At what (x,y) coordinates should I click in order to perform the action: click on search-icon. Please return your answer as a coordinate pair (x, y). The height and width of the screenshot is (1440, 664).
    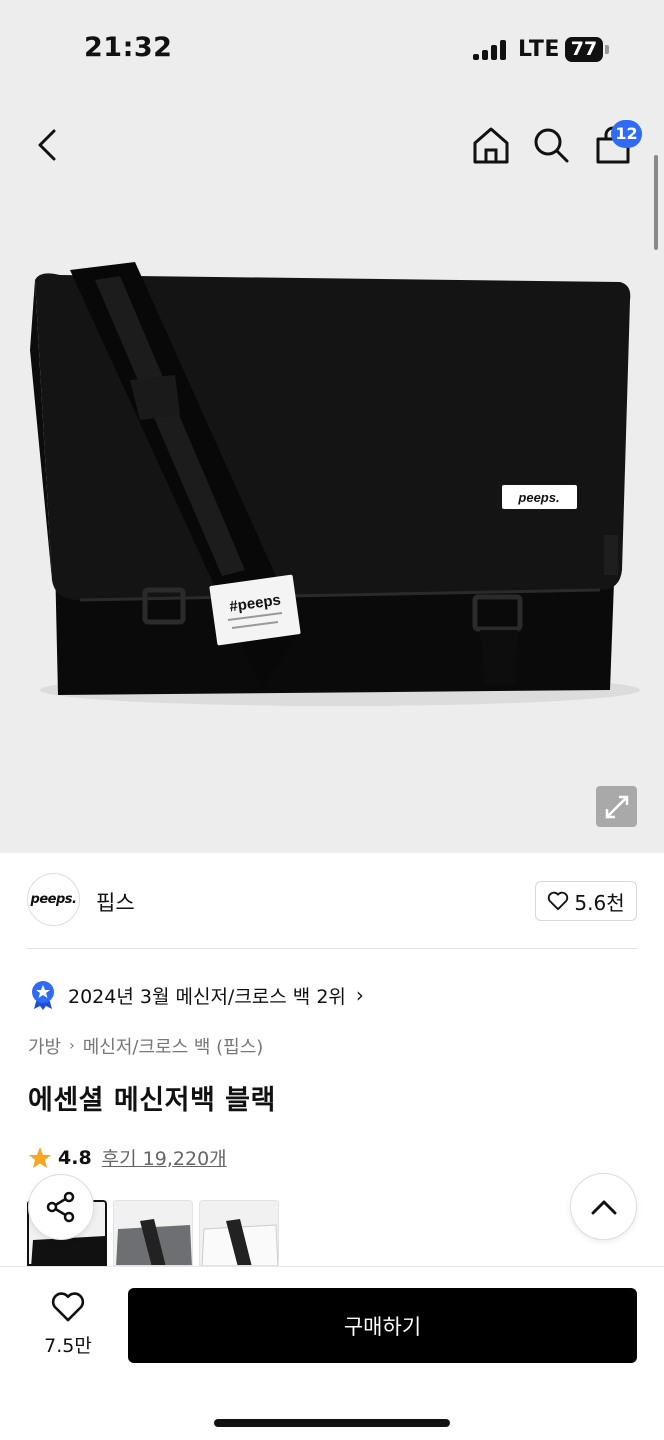
    Looking at the image, I should click on (551, 145).